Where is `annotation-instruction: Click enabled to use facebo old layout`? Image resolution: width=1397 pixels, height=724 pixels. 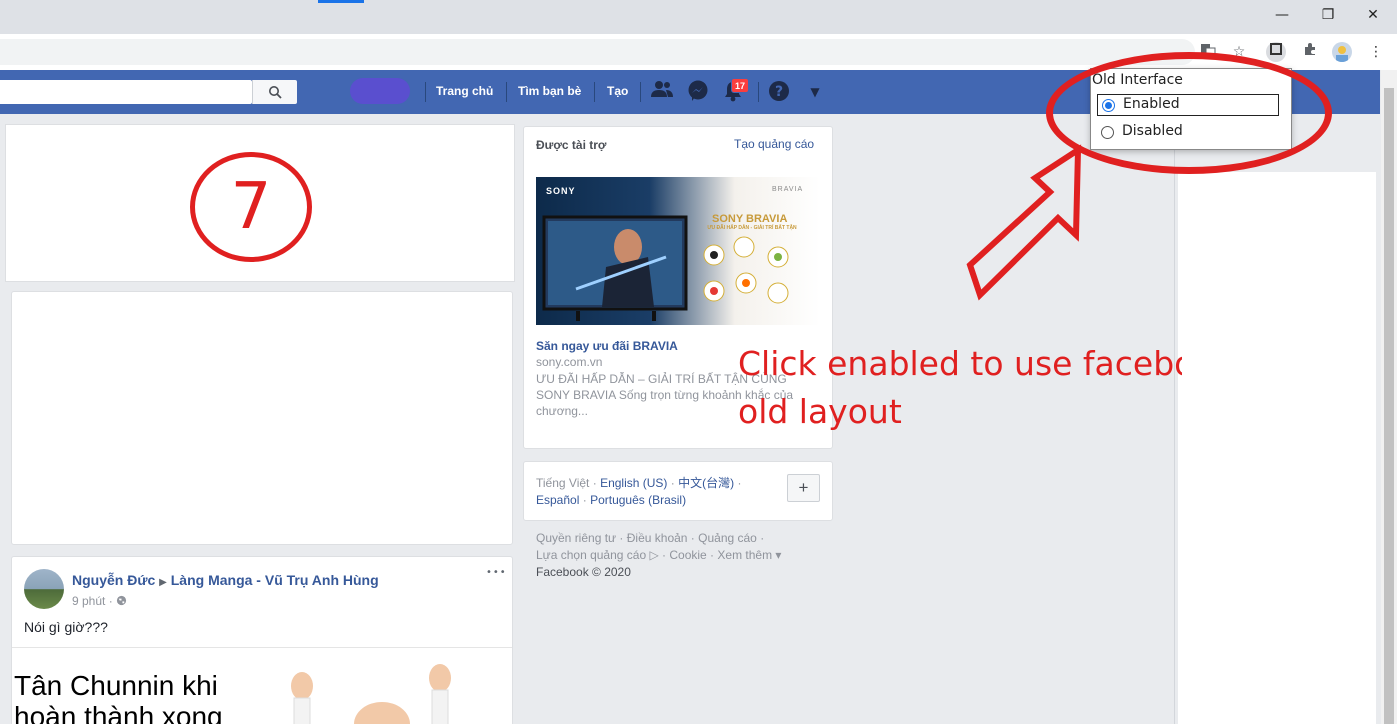 annotation-instruction: Click enabled to use facebo old layout is located at coordinates (960, 387).